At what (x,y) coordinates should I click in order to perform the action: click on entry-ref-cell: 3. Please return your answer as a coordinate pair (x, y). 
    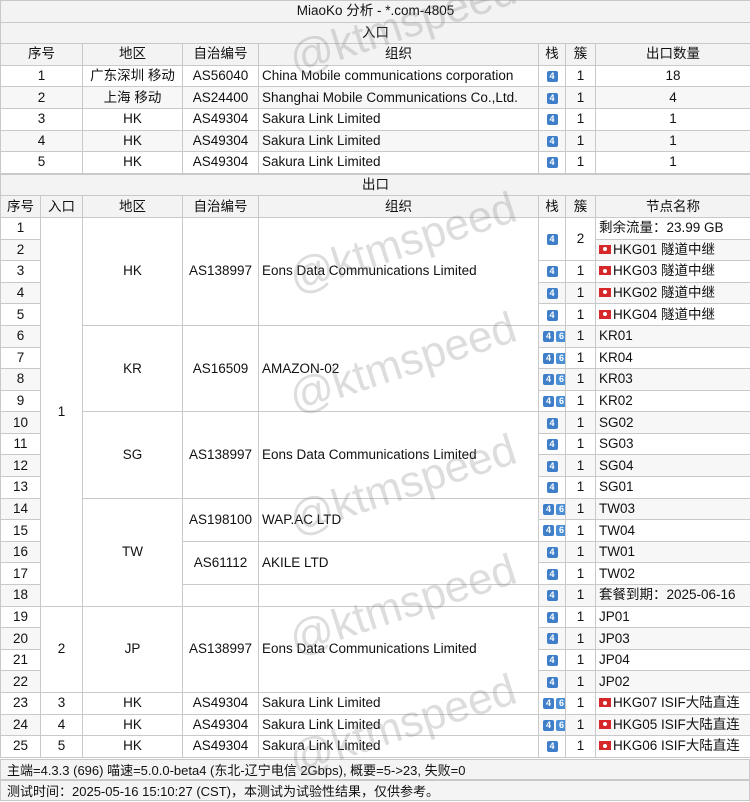
    Looking at the image, I should click on (61, 703).